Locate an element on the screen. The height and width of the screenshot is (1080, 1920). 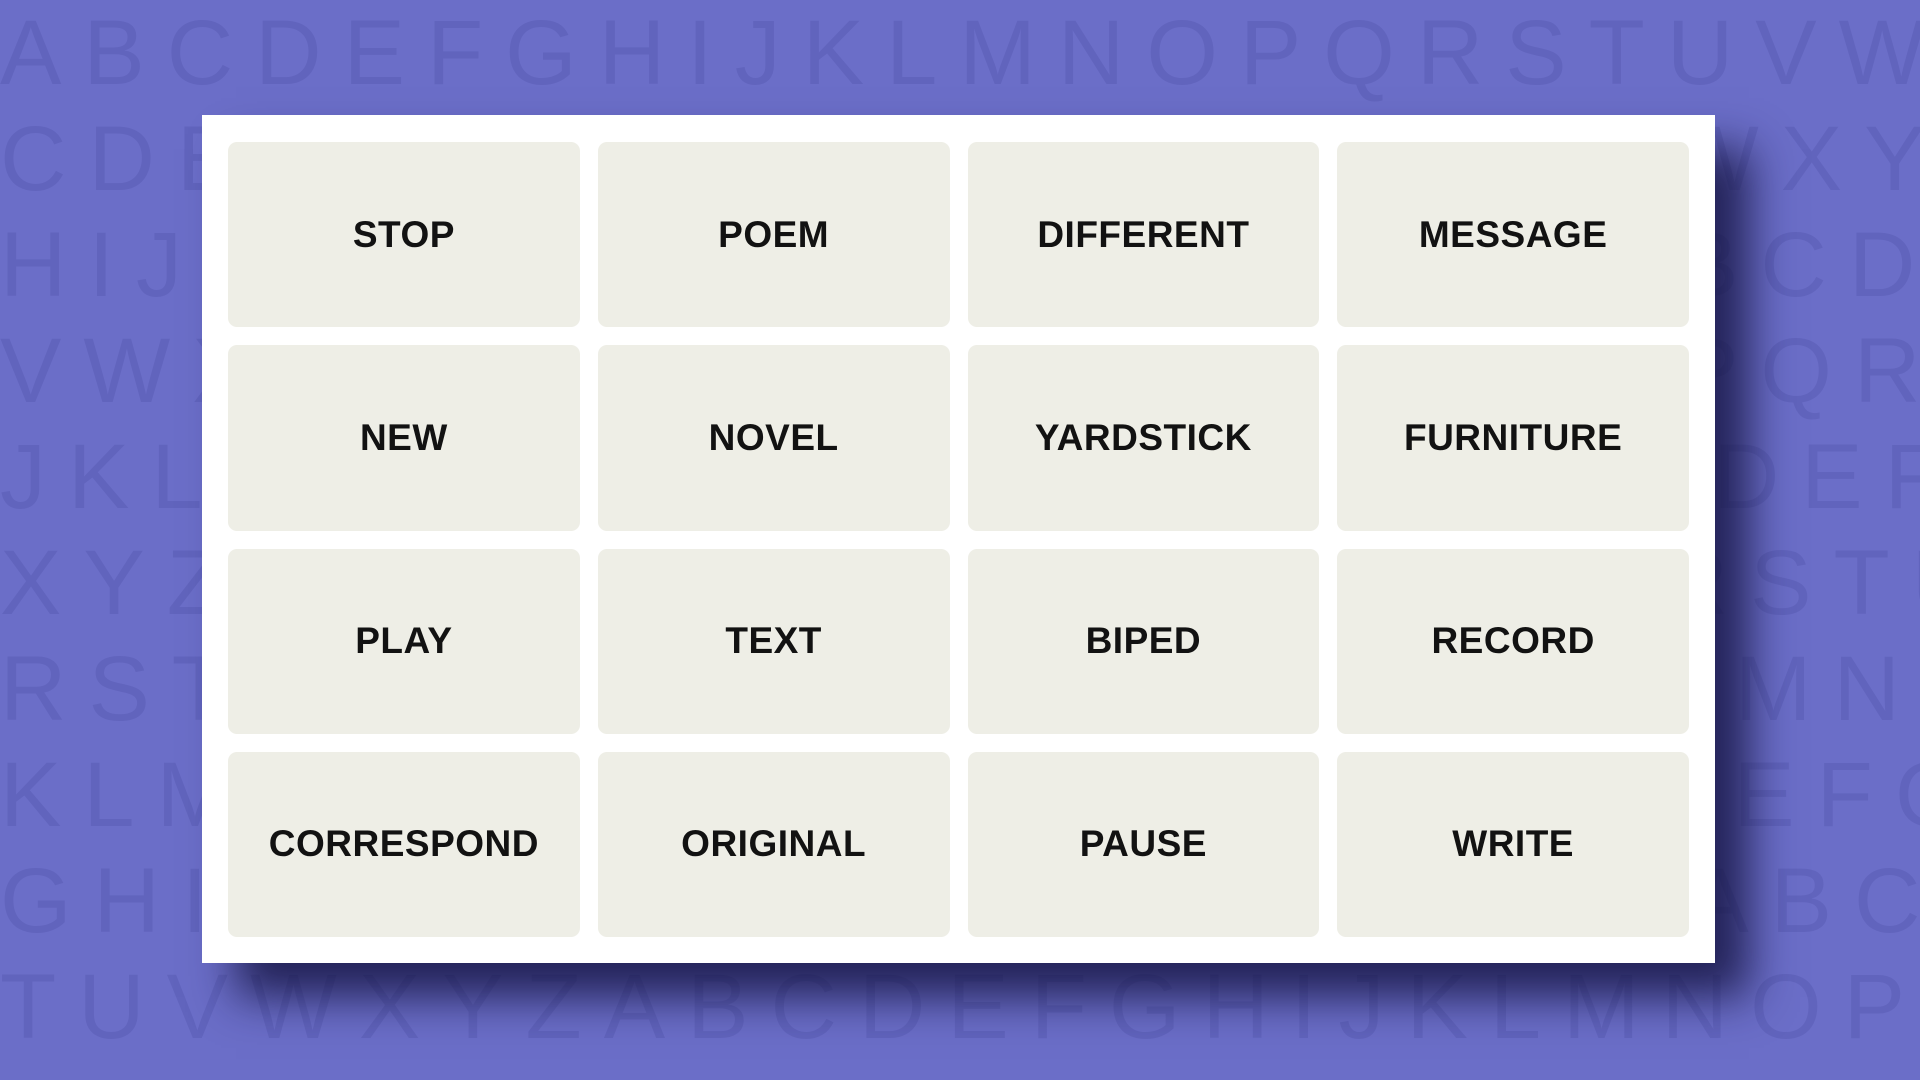
word-tile-label: NOVEL is located at coordinates (773, 437).